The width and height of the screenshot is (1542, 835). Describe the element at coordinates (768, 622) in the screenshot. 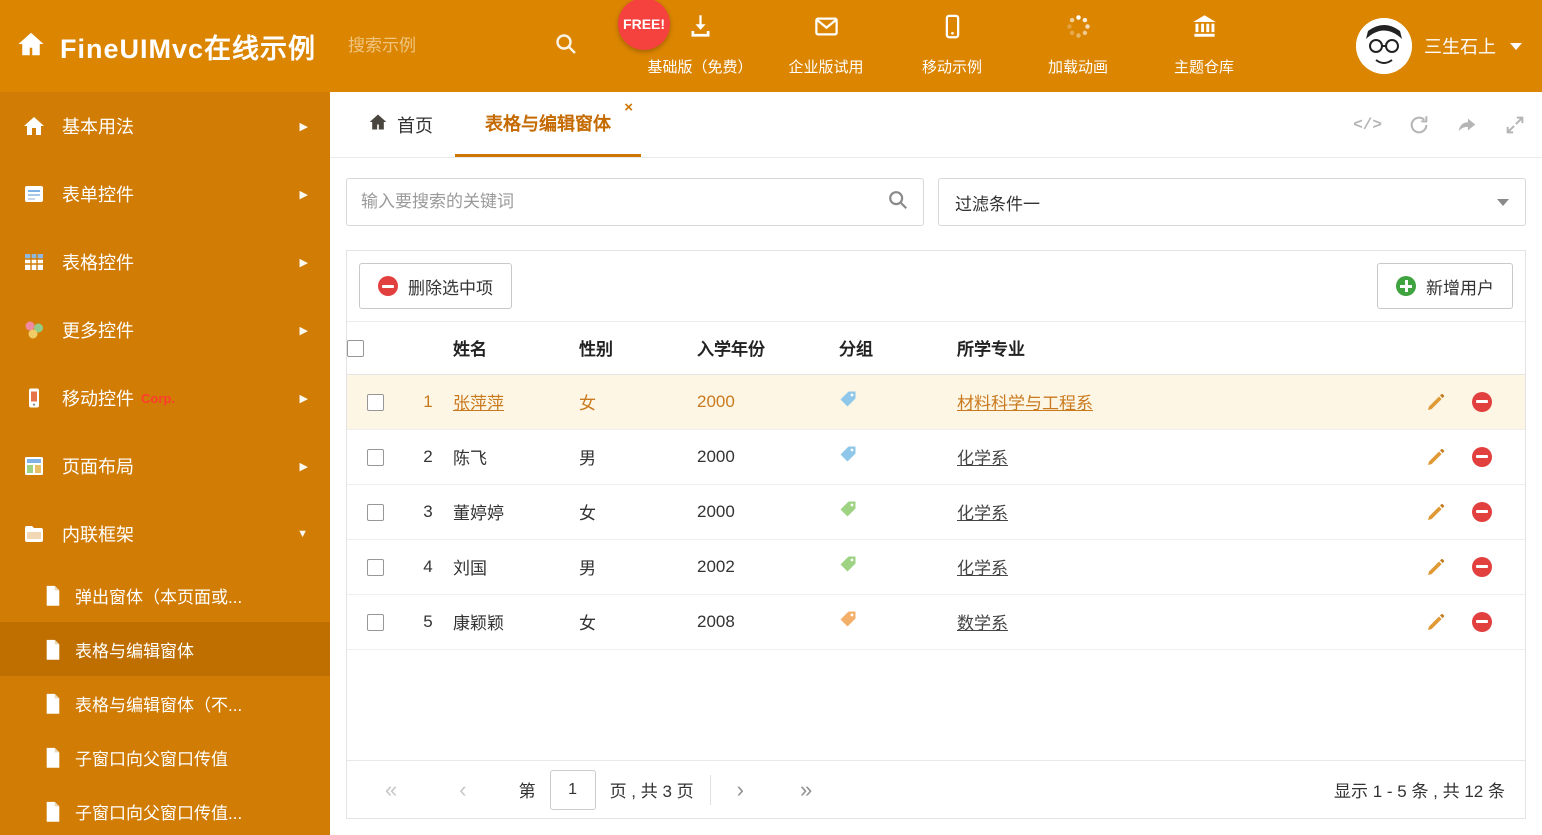

I see `enrollment-year: 2008` at that location.